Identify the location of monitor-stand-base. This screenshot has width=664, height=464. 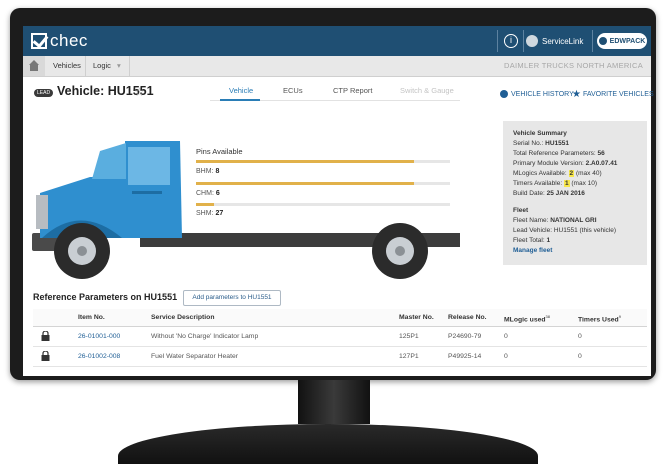
(328, 444).